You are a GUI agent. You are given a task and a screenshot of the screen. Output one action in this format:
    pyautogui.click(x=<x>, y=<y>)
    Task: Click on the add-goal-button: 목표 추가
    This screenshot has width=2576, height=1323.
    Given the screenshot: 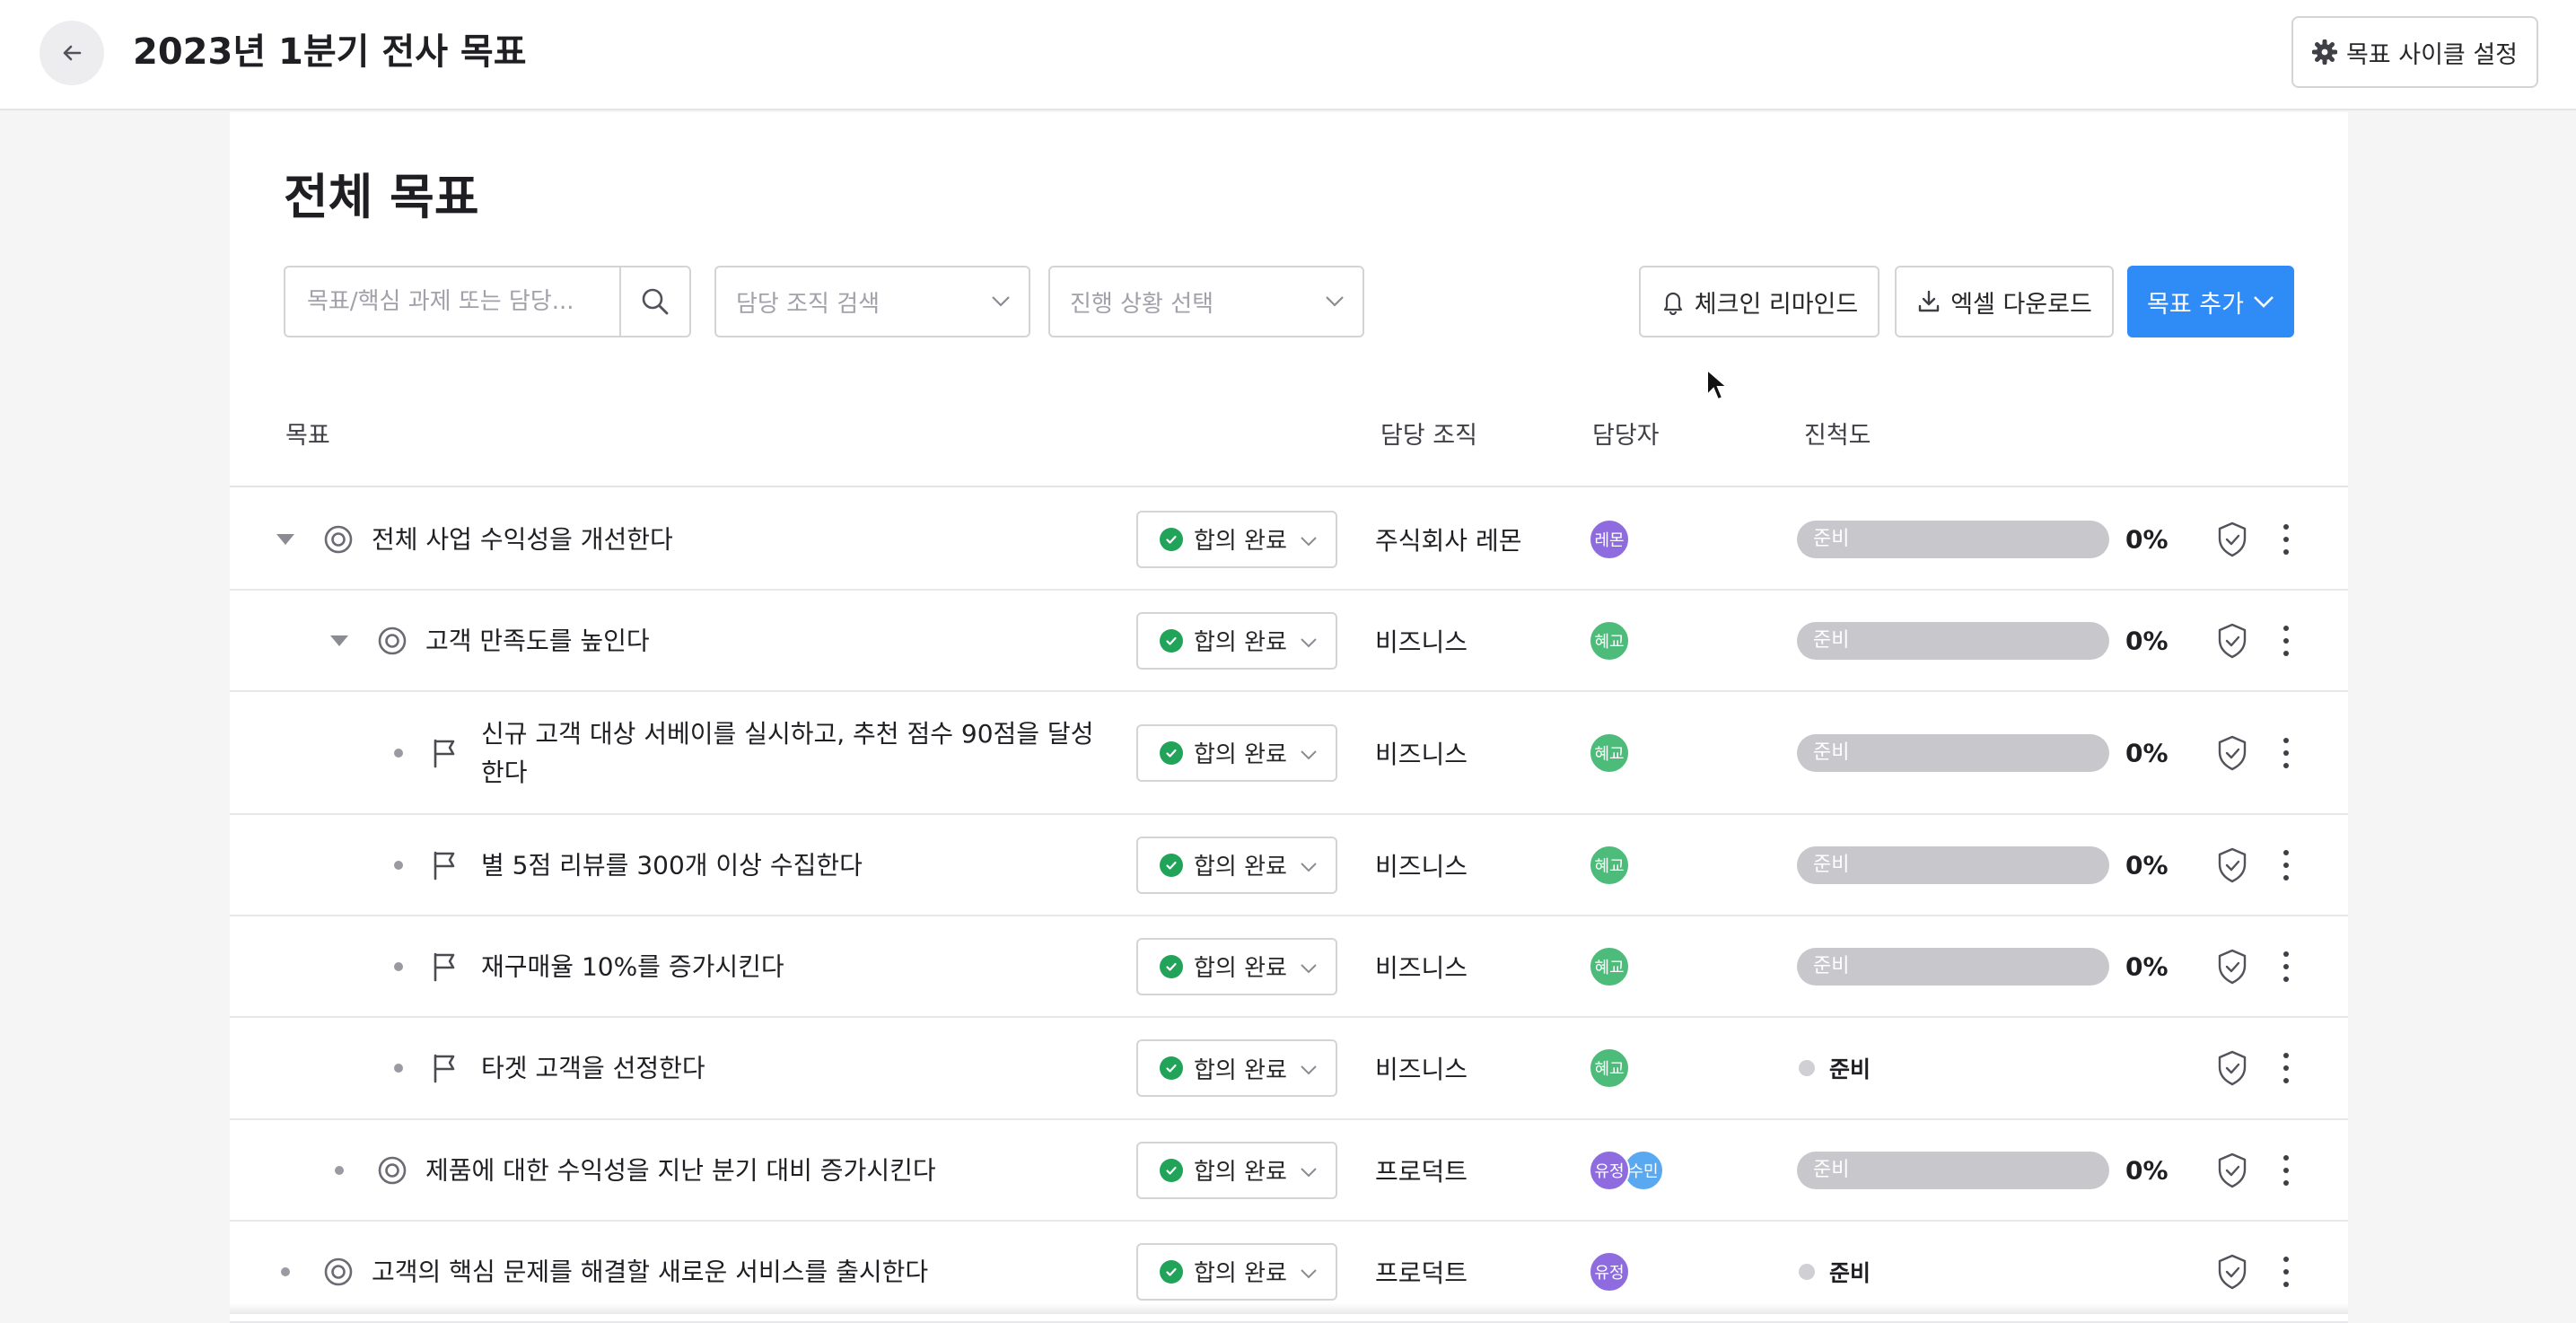 What is the action you would take?
    pyautogui.click(x=2210, y=301)
    